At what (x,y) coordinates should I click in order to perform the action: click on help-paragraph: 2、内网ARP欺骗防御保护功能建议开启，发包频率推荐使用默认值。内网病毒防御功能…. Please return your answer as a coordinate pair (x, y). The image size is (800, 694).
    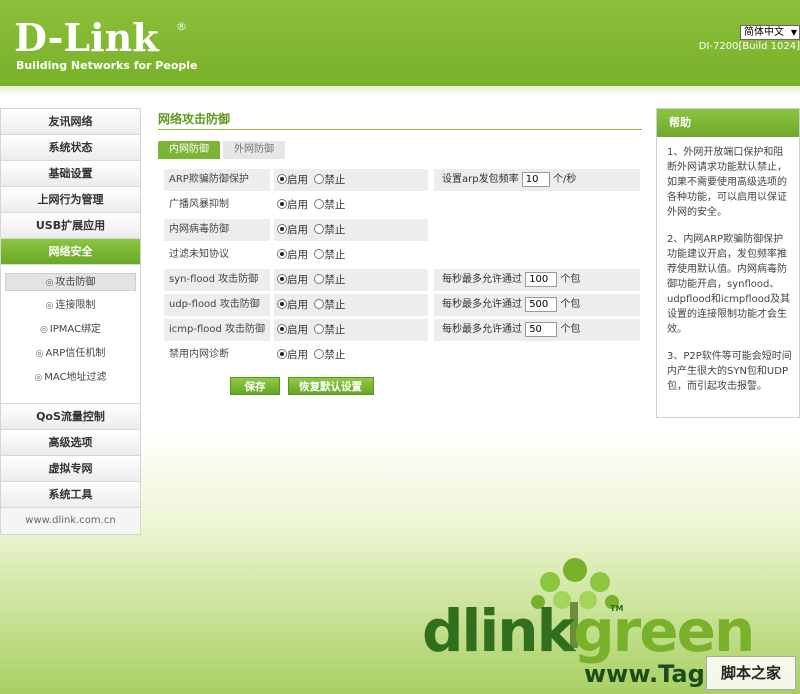
    Looking at the image, I should click on (729, 284).